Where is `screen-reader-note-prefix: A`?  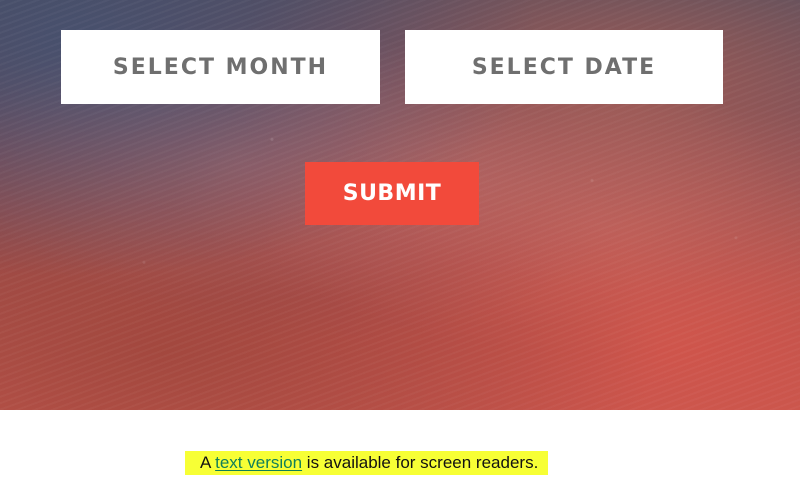 screen-reader-note-prefix: A is located at coordinates (208, 462).